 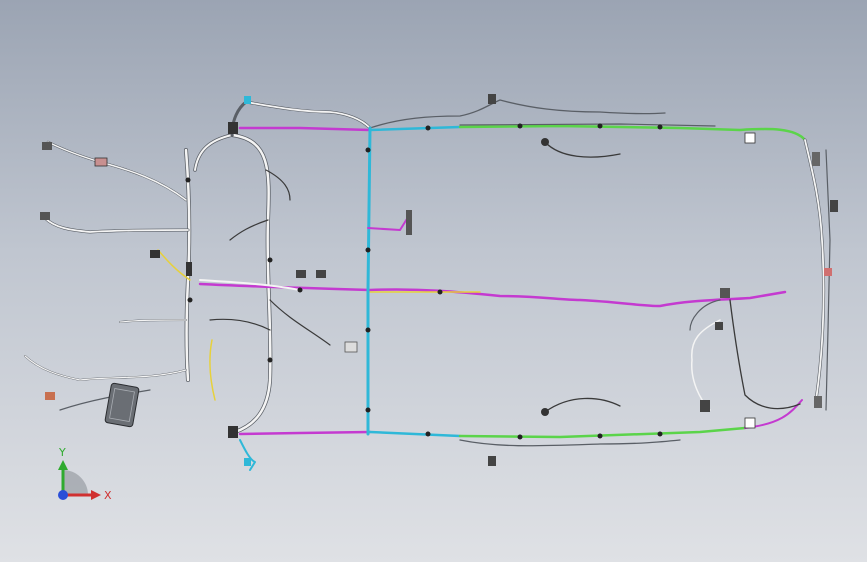 I want to click on x-axis-label: X, so click(x=108, y=495).